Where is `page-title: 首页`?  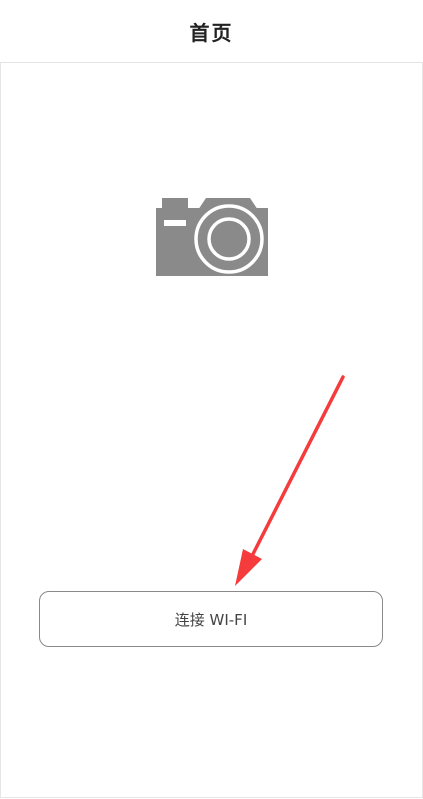
page-title: 首页 is located at coordinates (211, 32).